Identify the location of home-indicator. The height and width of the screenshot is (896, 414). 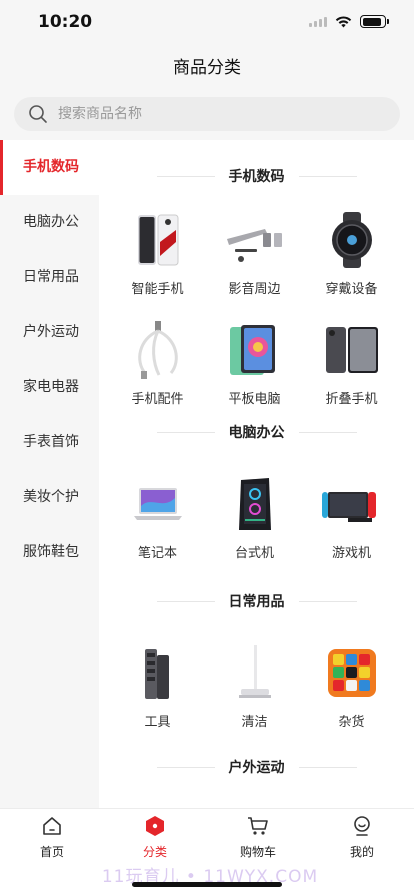
(207, 884).